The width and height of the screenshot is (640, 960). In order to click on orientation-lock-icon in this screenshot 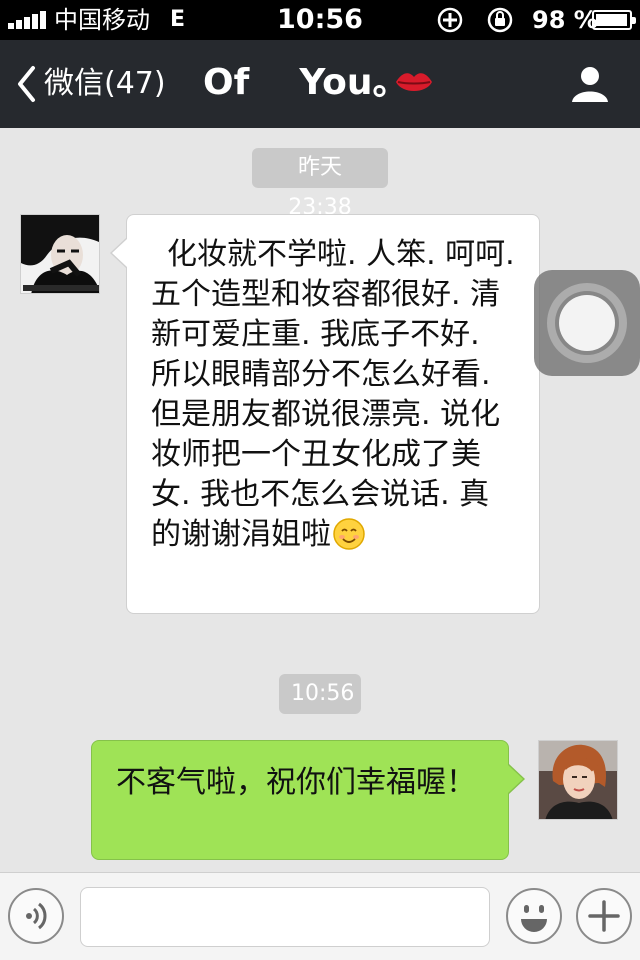, I will do `click(450, 20)`.